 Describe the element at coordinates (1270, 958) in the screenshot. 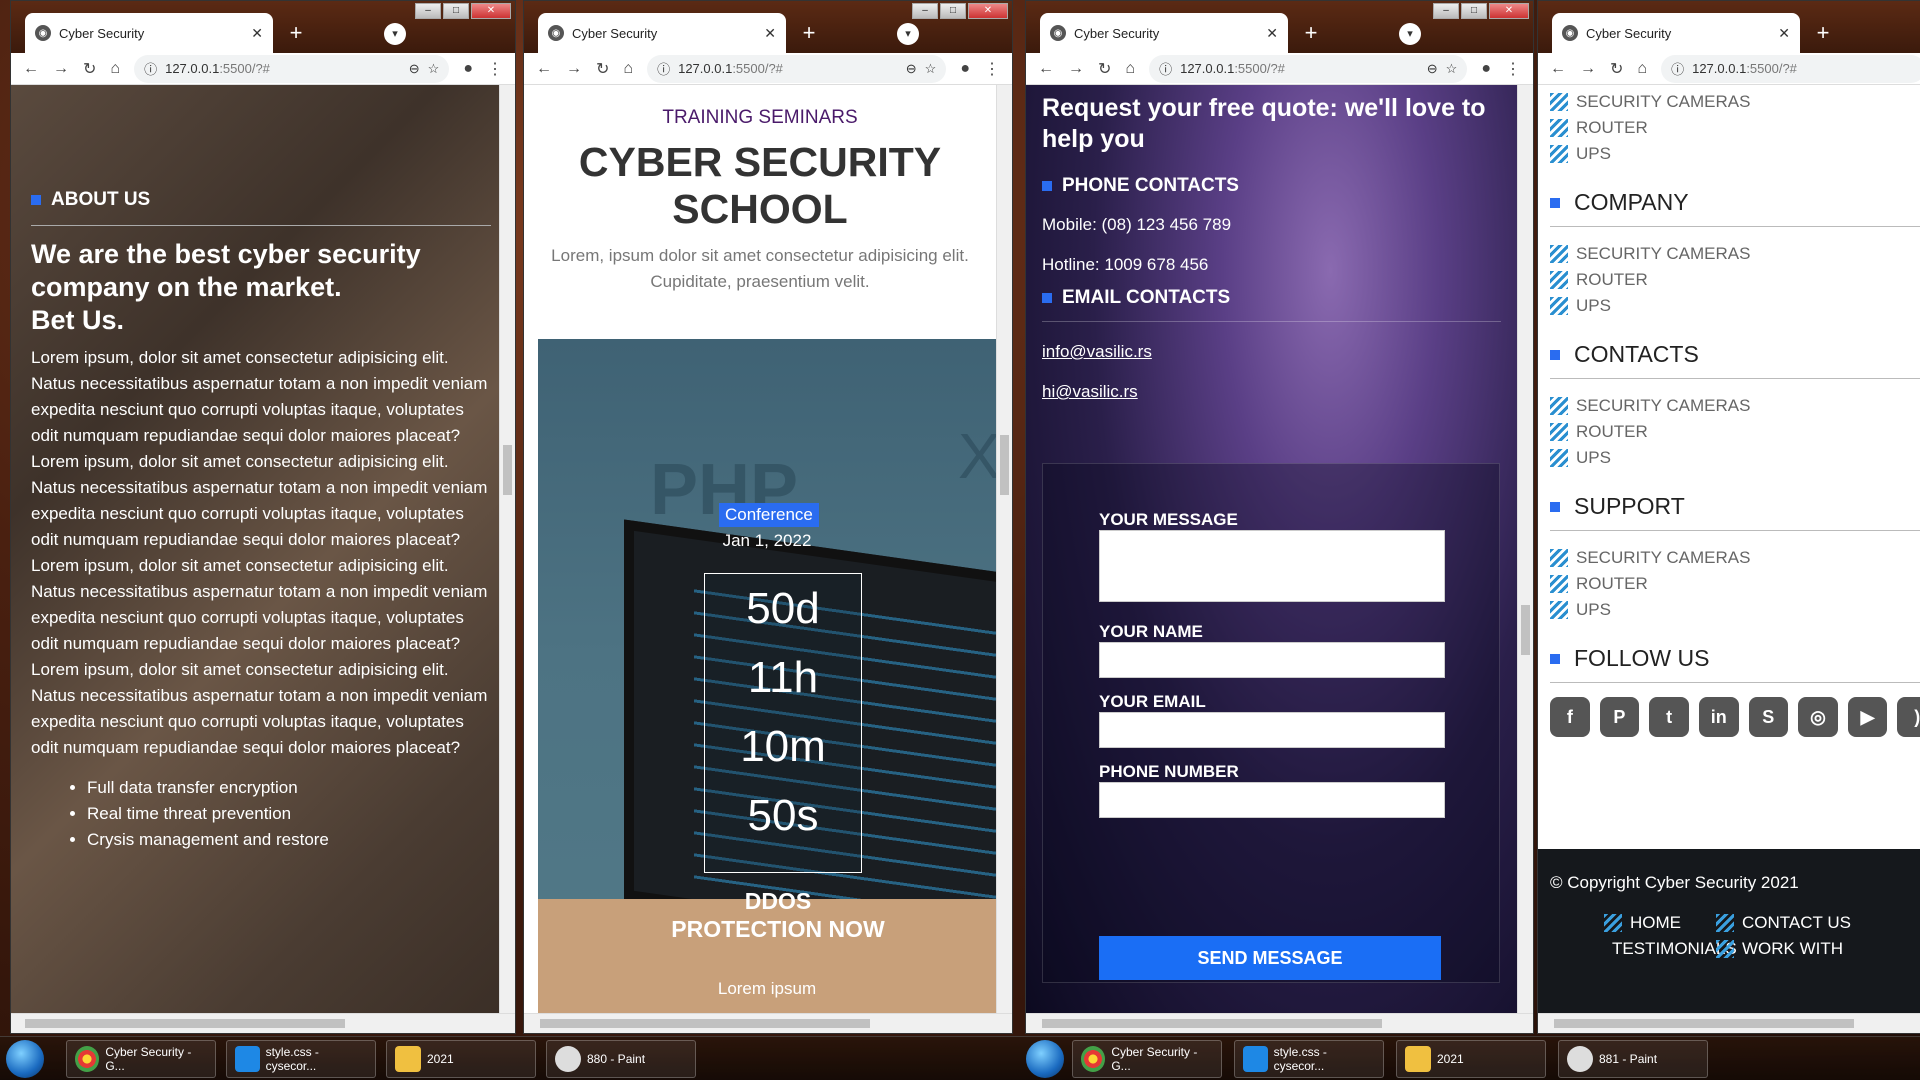

I see `send-message-button: SEND MESSAGE` at that location.